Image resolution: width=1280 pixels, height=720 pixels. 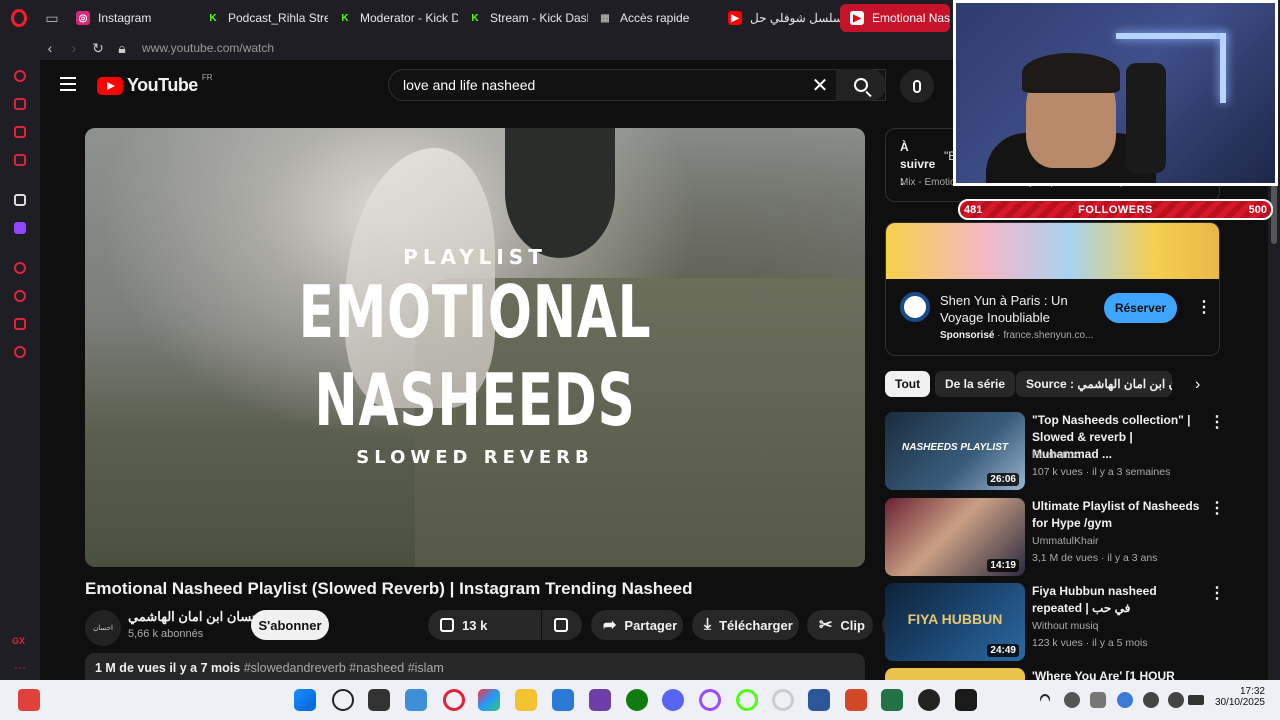 I want to click on streaming-app-icon, so click(x=966, y=700).